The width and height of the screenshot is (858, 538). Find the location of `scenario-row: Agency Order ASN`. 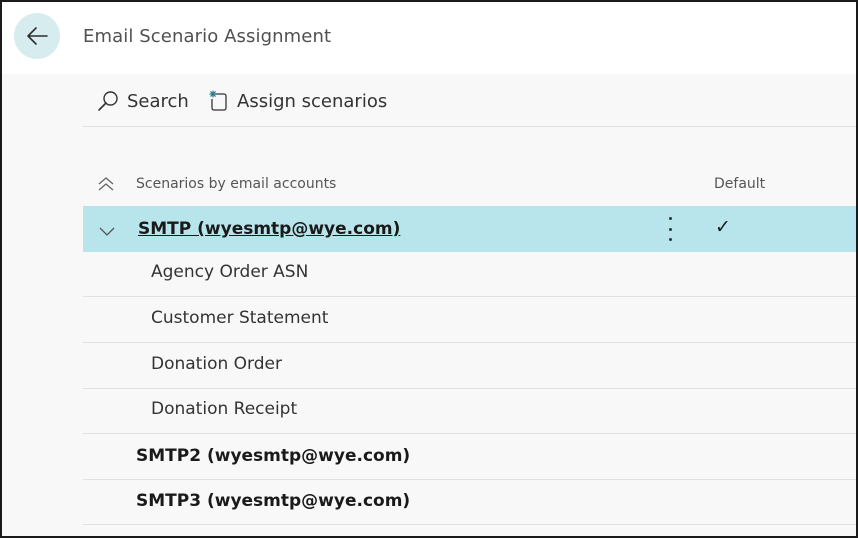

scenario-row: Agency Order ASN is located at coordinates (469, 274).